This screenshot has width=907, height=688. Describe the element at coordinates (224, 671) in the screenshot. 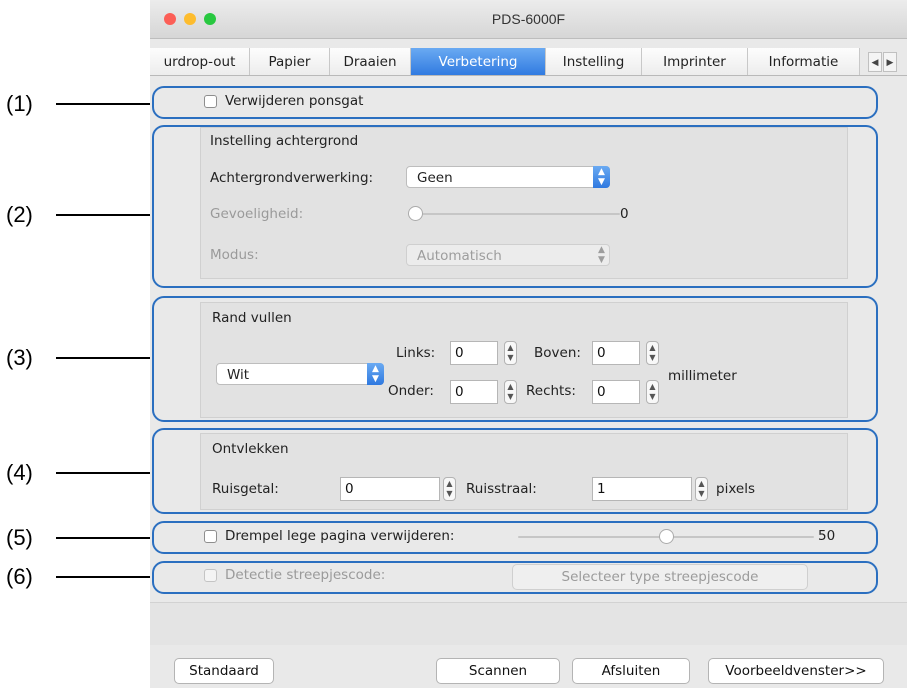

I see `default-button: Standaard` at that location.